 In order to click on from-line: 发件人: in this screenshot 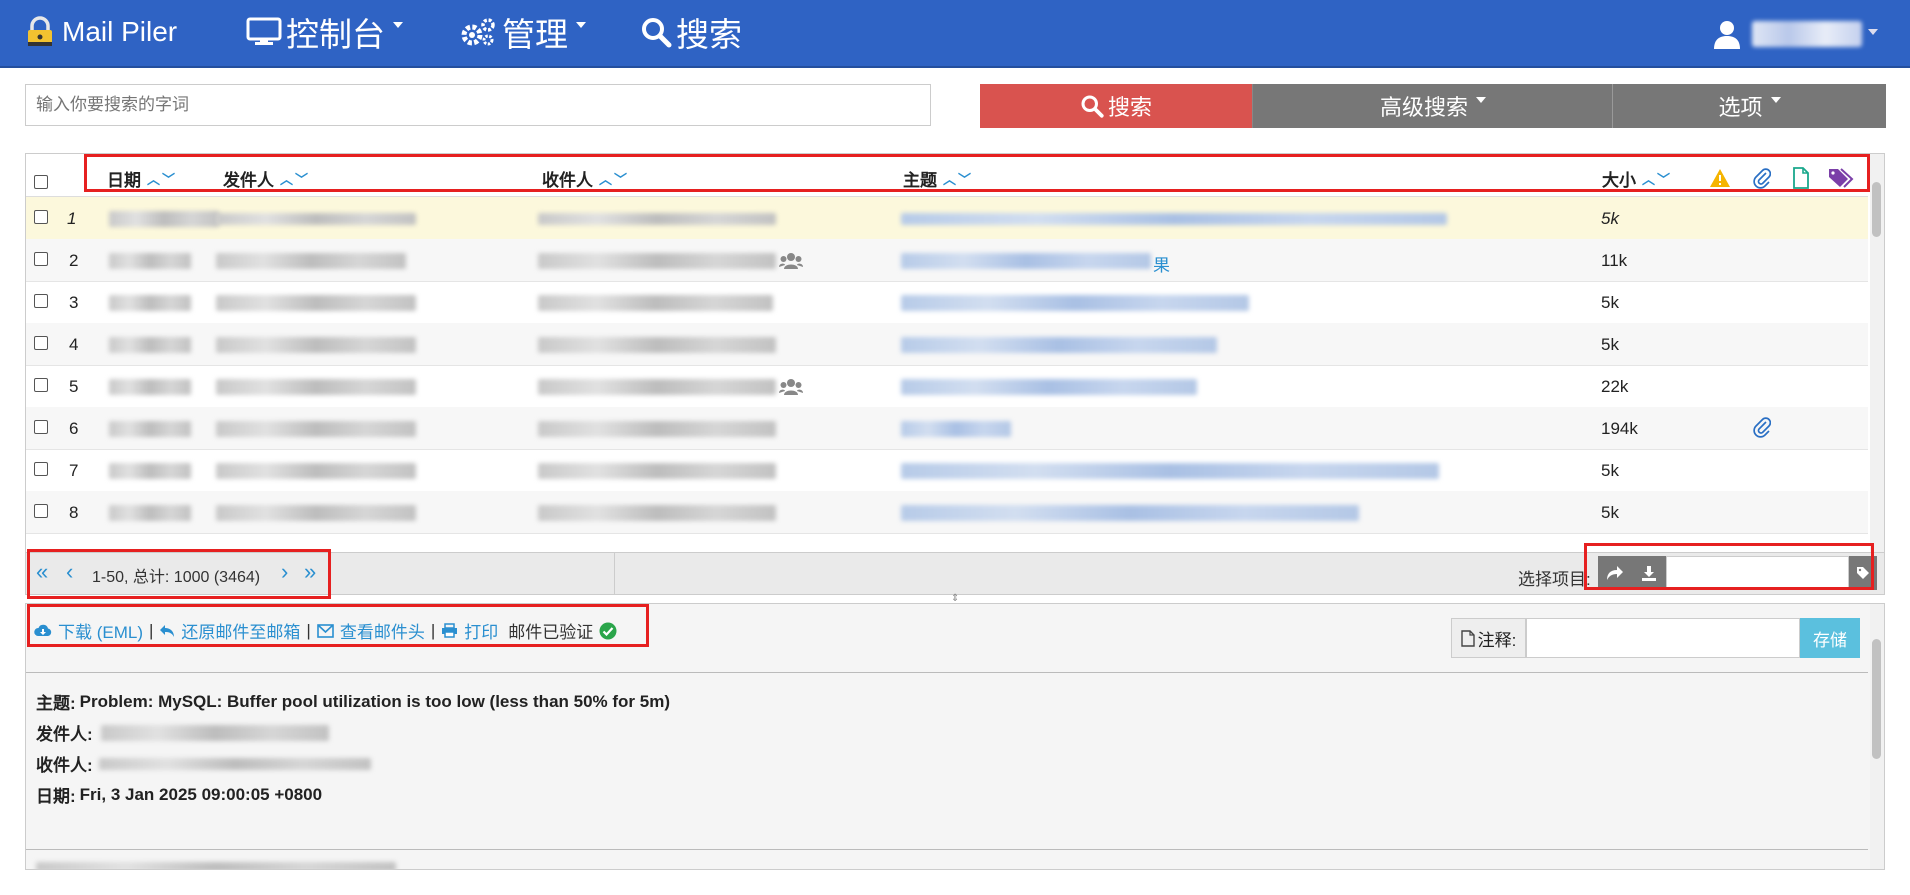, I will do `click(182, 732)`.